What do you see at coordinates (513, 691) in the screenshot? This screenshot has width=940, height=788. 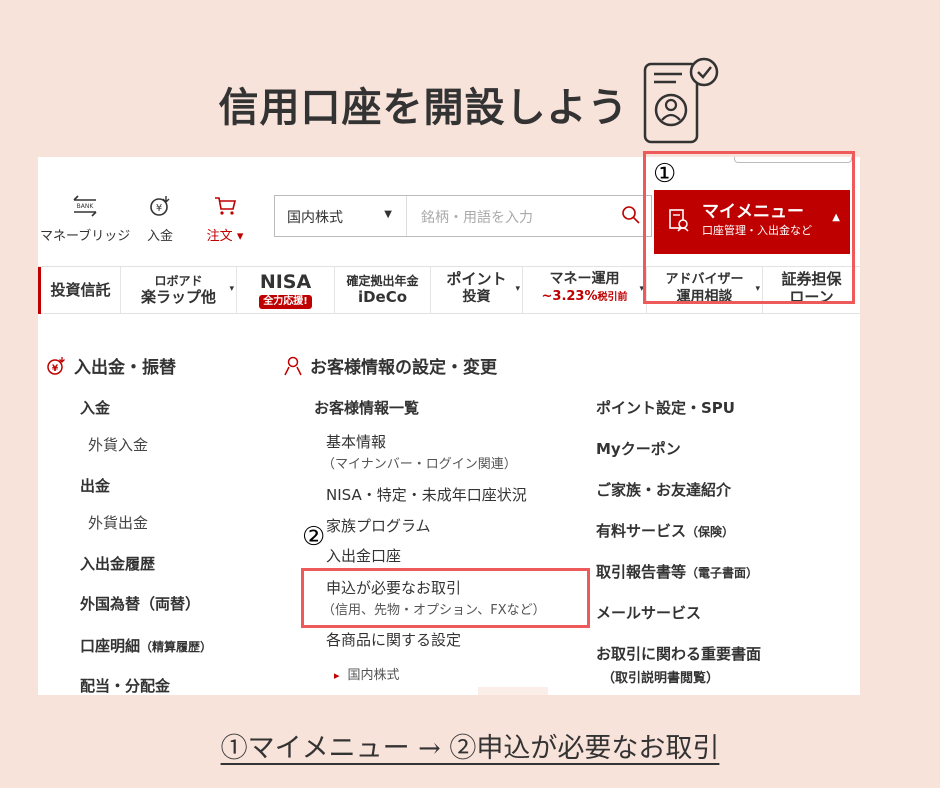 I see `scroll-hint` at bounding box center [513, 691].